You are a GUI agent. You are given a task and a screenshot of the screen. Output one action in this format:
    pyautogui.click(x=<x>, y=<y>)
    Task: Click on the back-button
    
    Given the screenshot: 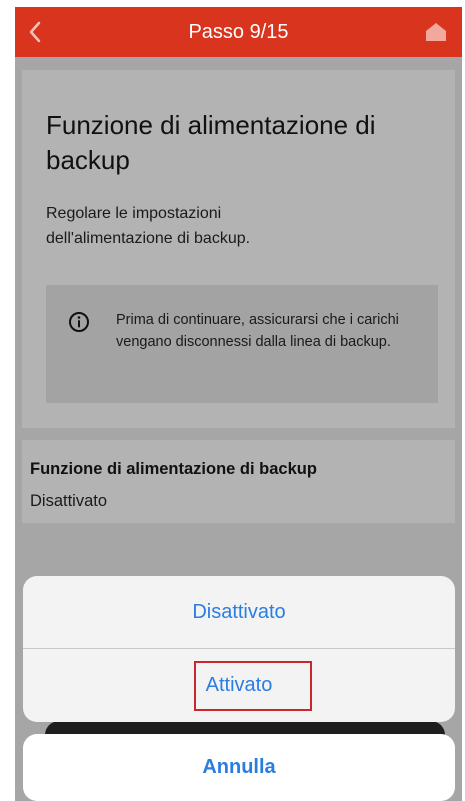 What is the action you would take?
    pyautogui.click(x=35, y=32)
    